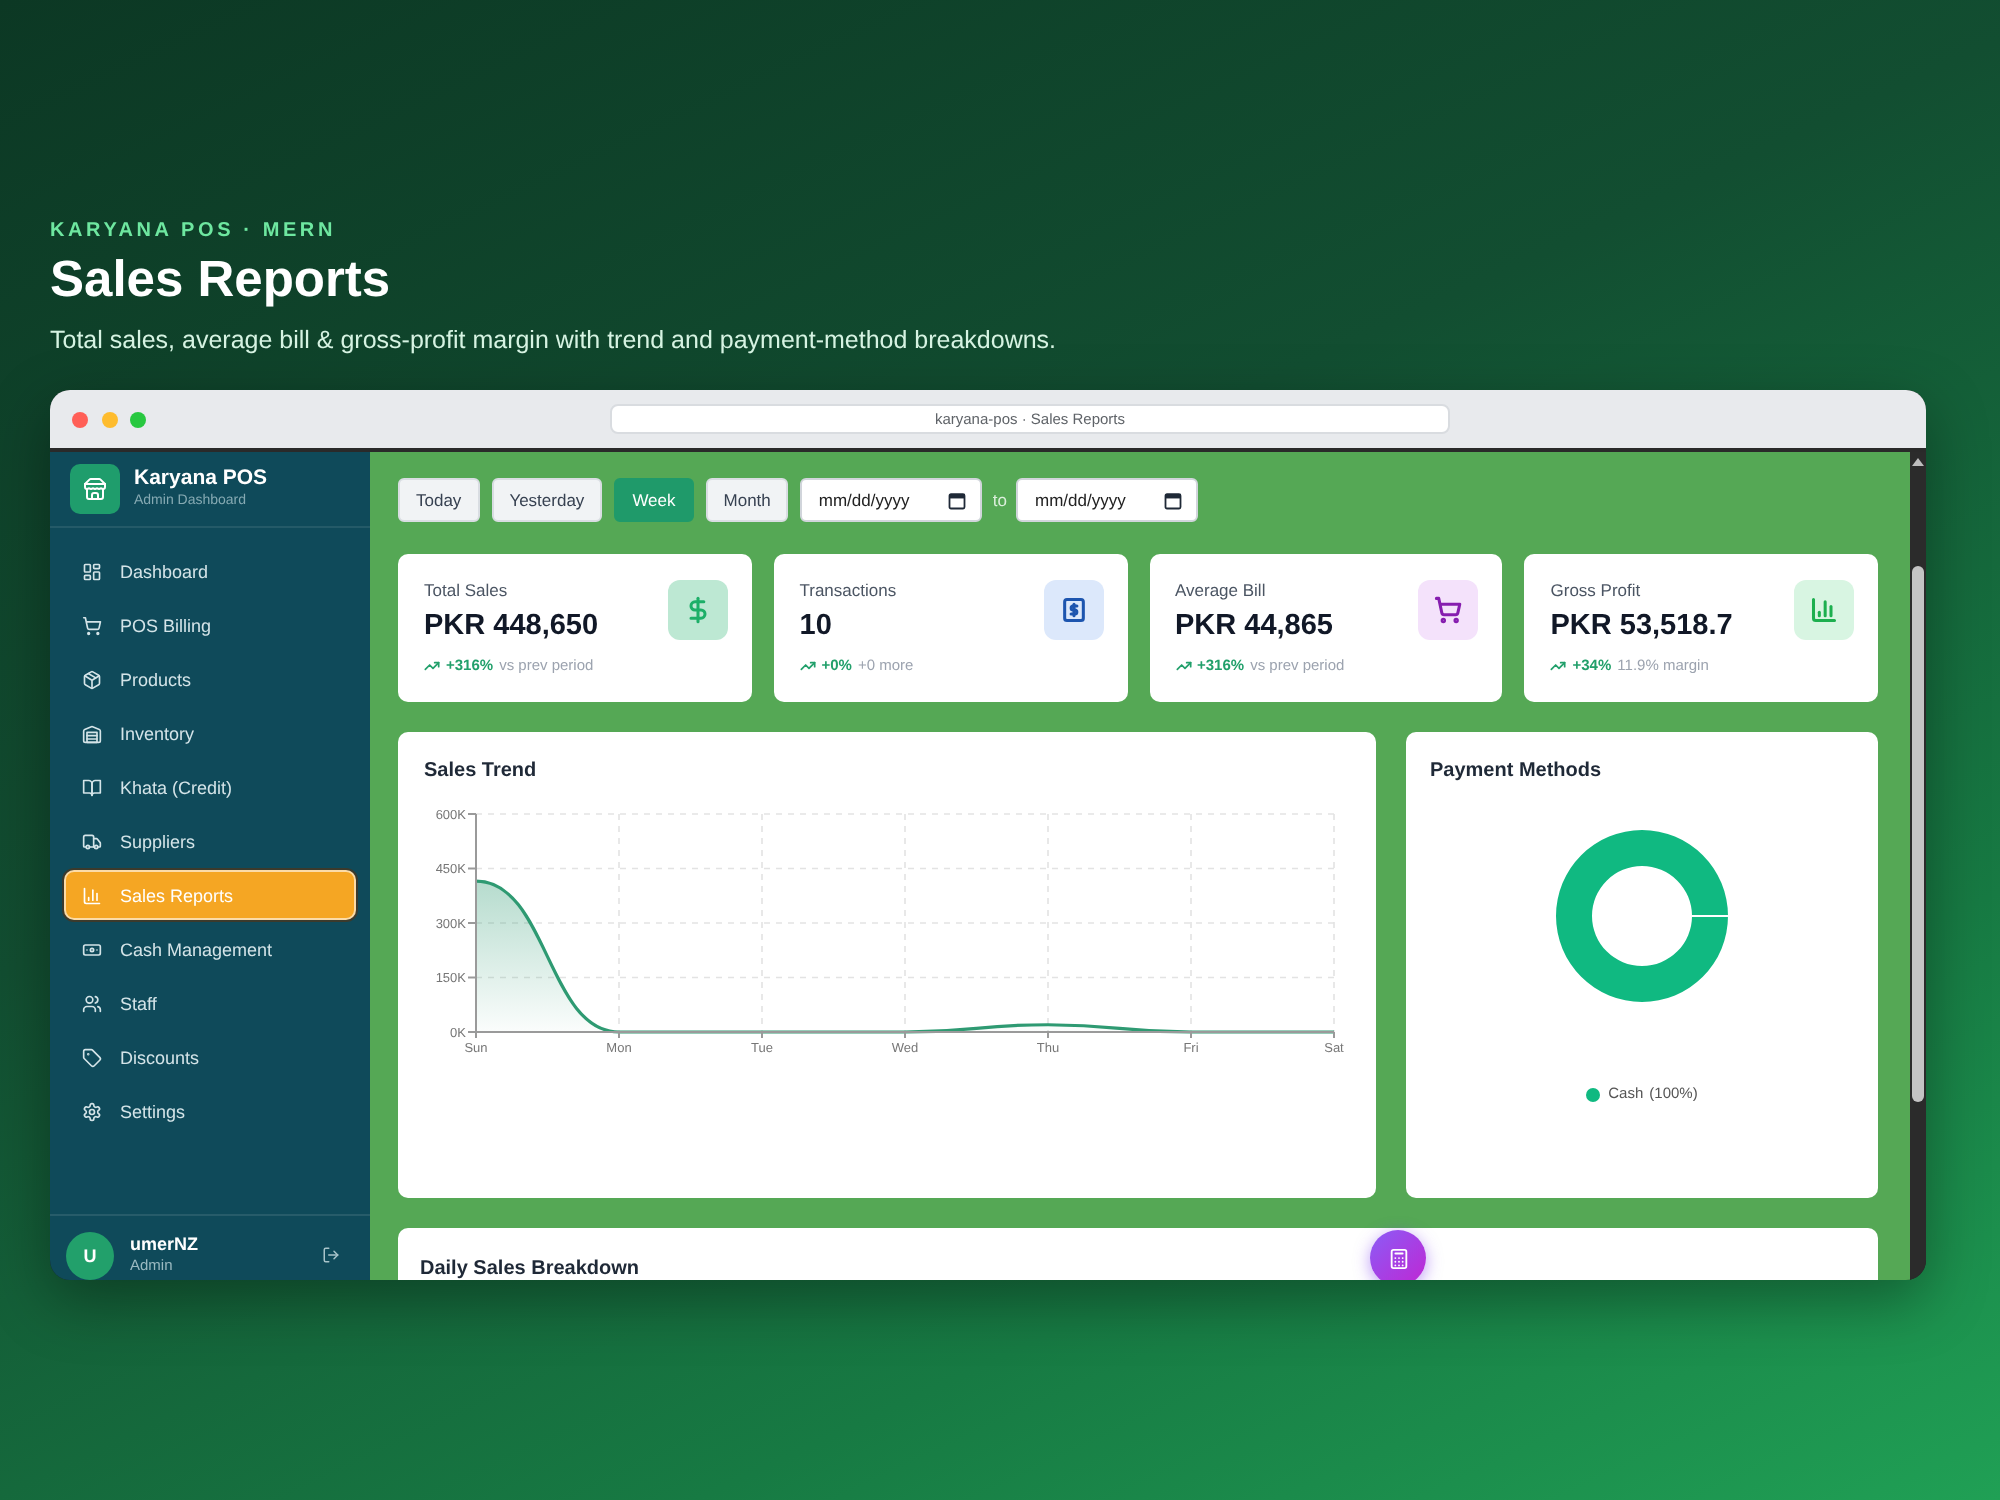  I want to click on sidebar-item: Cash Management, so click(210, 949).